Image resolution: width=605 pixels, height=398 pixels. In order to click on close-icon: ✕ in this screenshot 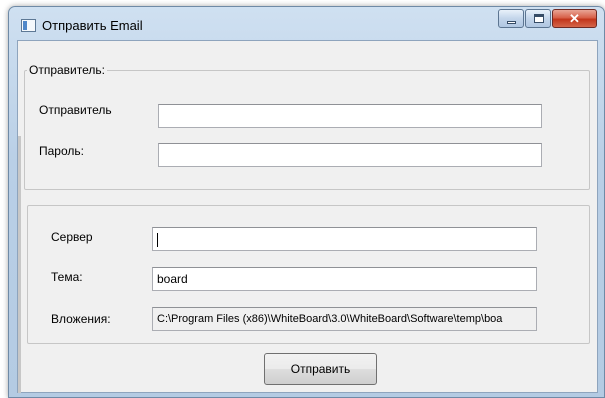, I will do `click(574, 18)`.